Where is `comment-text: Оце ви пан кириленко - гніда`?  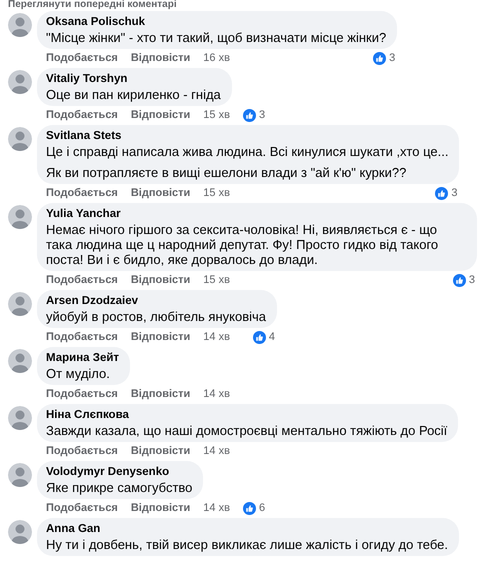
comment-text: Оце ви пан кириленко - гніда is located at coordinates (133, 94).